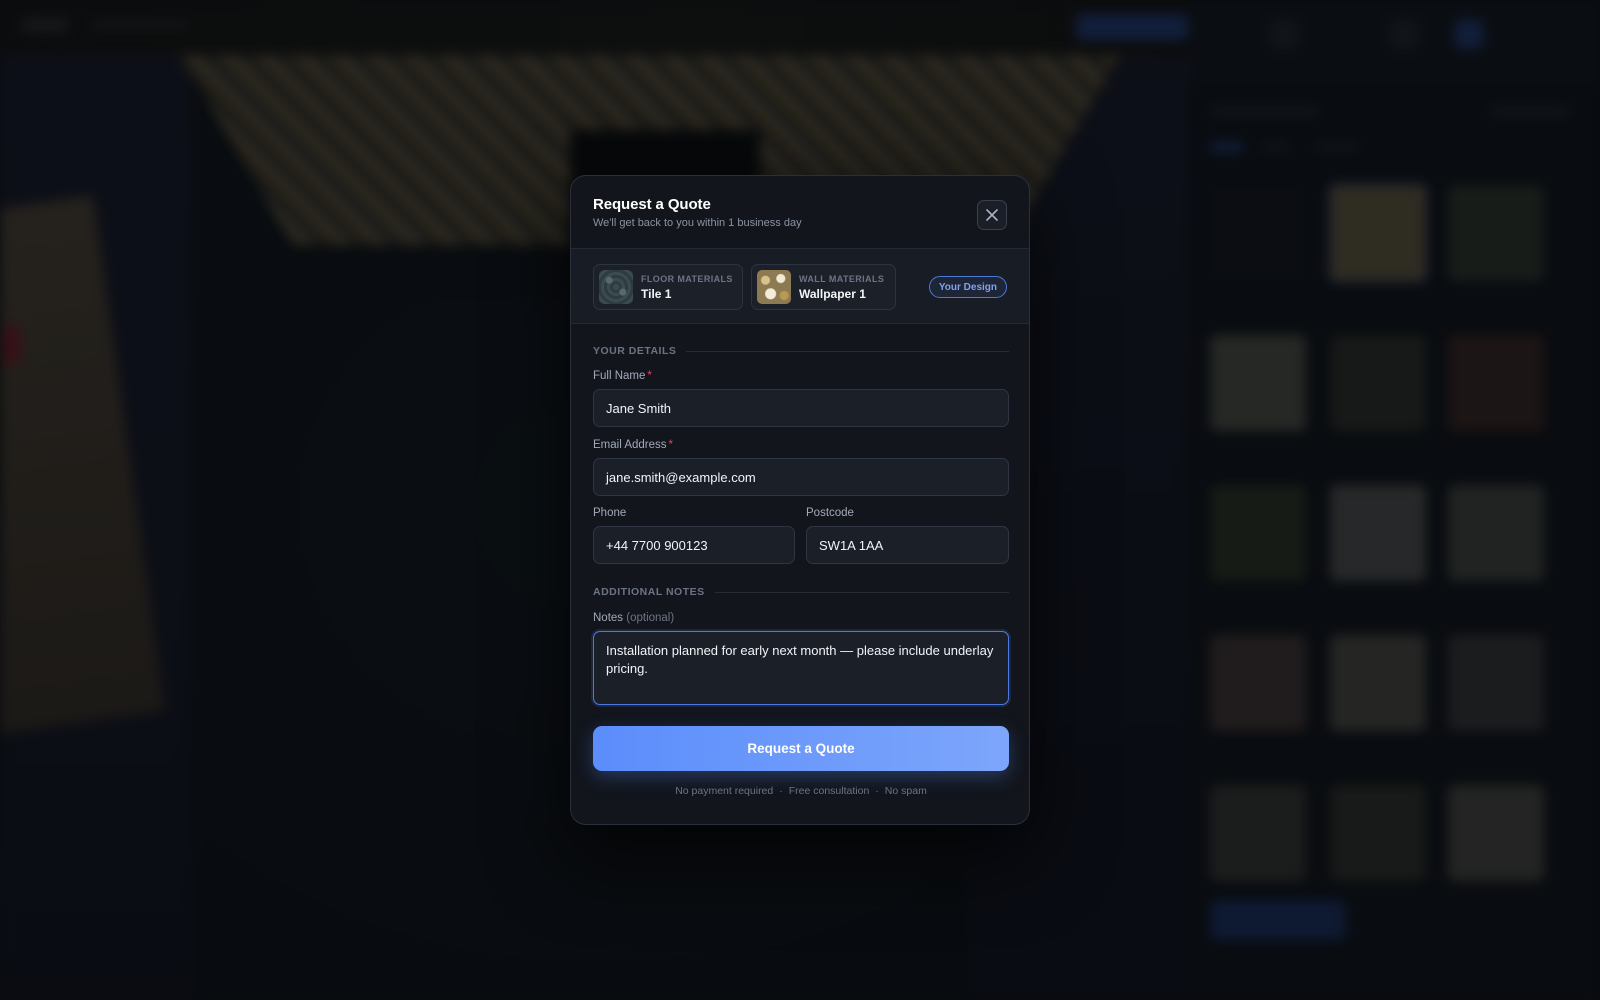 This screenshot has width=1600, height=1000. What do you see at coordinates (801, 748) in the screenshot?
I see `request-quote-button: Request a Quote` at bounding box center [801, 748].